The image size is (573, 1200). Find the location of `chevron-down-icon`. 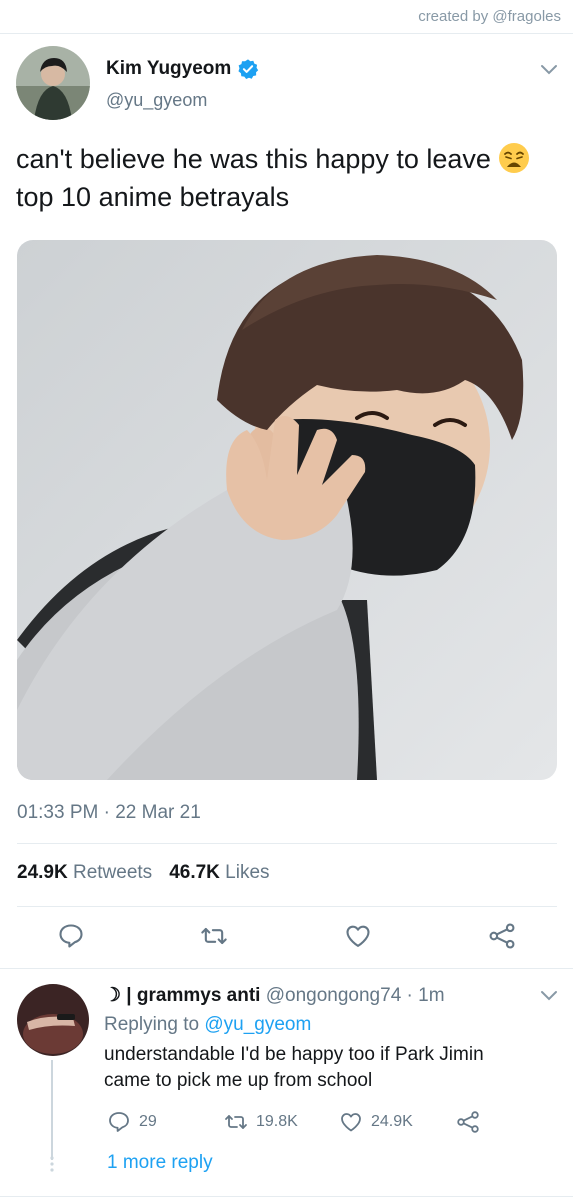

chevron-down-icon is located at coordinates (549, 70).